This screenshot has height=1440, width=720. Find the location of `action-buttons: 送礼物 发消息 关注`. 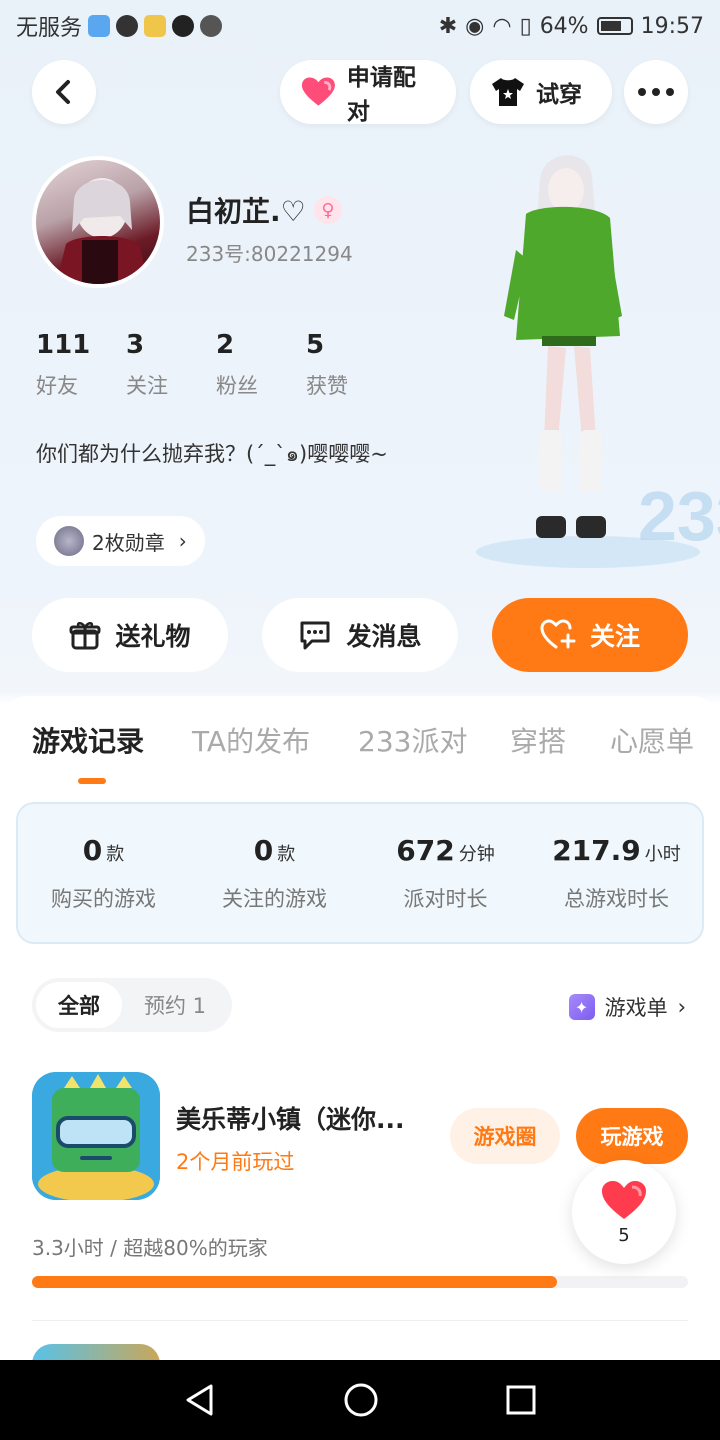

action-buttons: 送礼物 发消息 关注 is located at coordinates (360, 635).